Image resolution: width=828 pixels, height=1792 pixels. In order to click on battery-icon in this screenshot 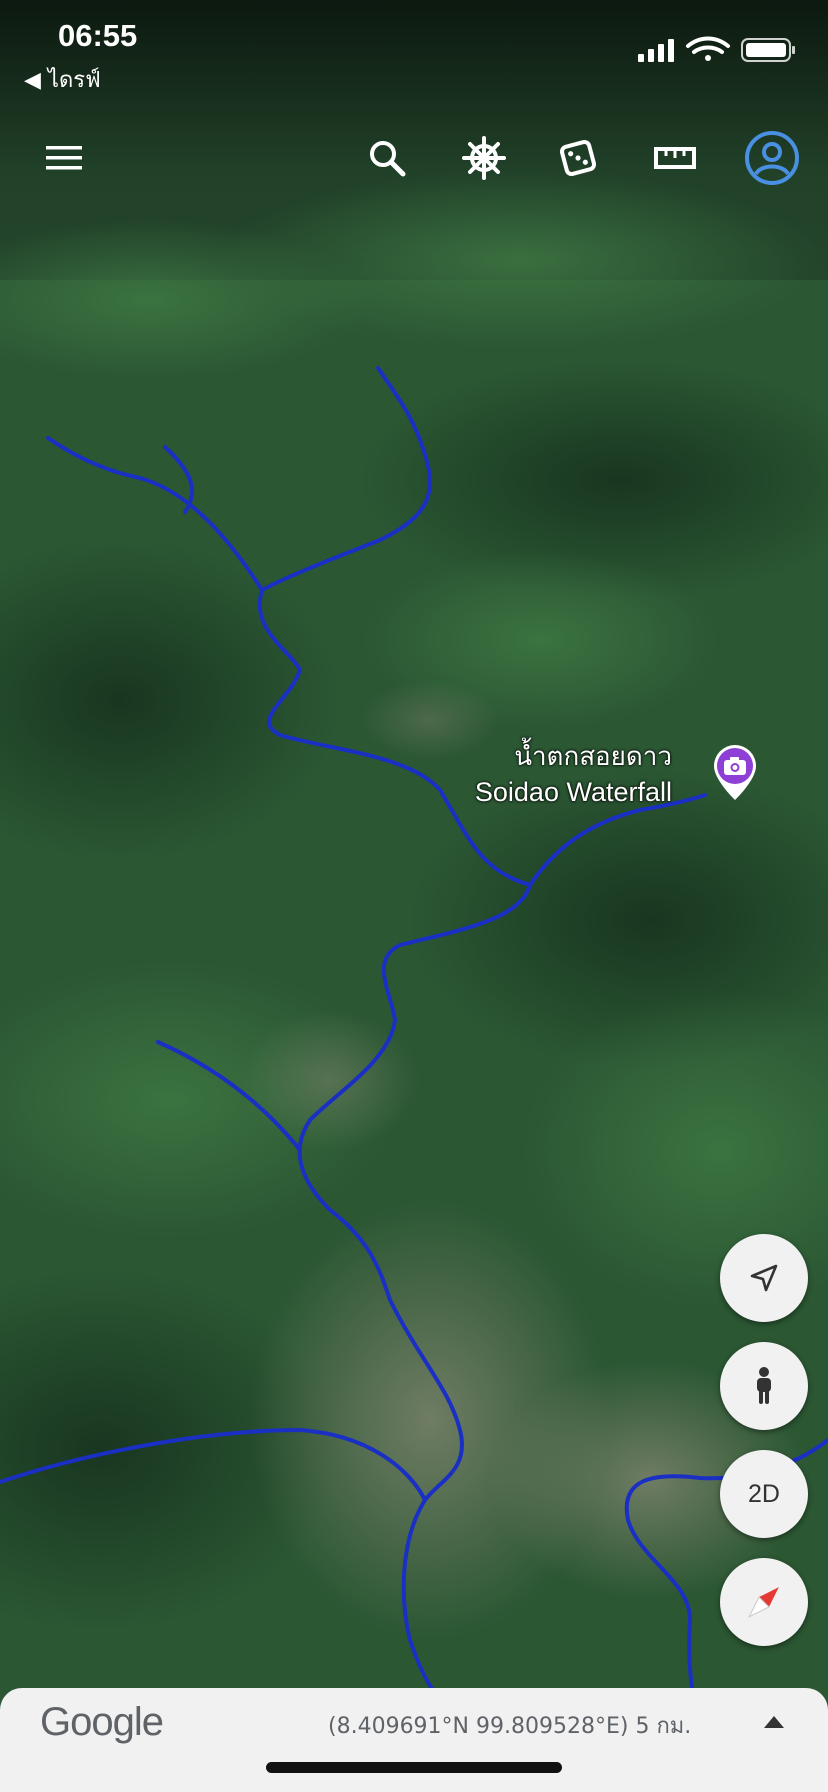, I will do `click(768, 50)`.